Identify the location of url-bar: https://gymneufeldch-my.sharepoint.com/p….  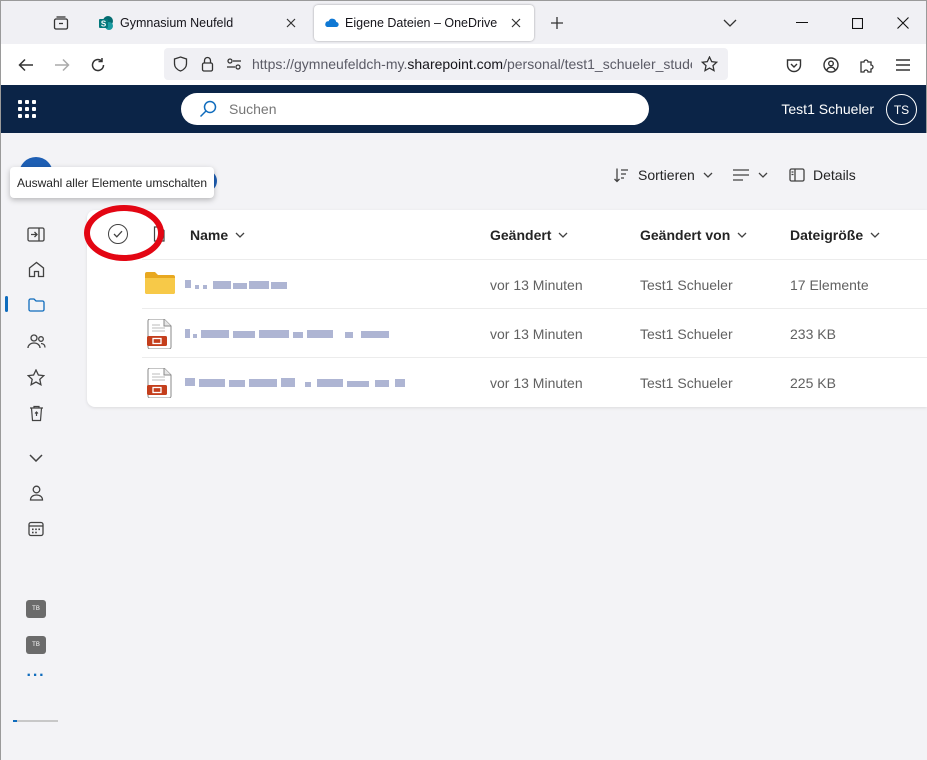
(446, 64).